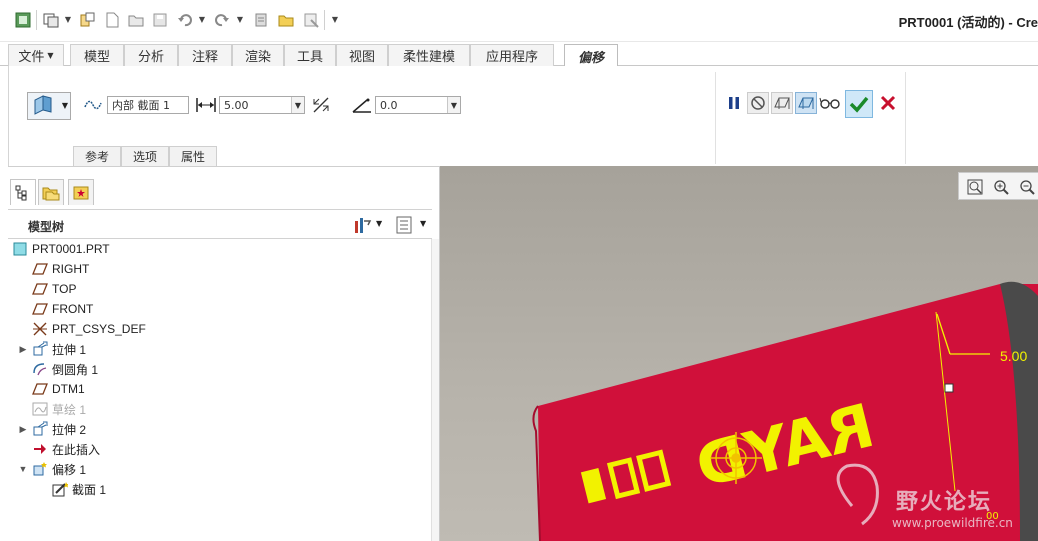 This screenshot has height=541, width=1038. I want to click on tab-annotate: 注释, so click(205, 55).